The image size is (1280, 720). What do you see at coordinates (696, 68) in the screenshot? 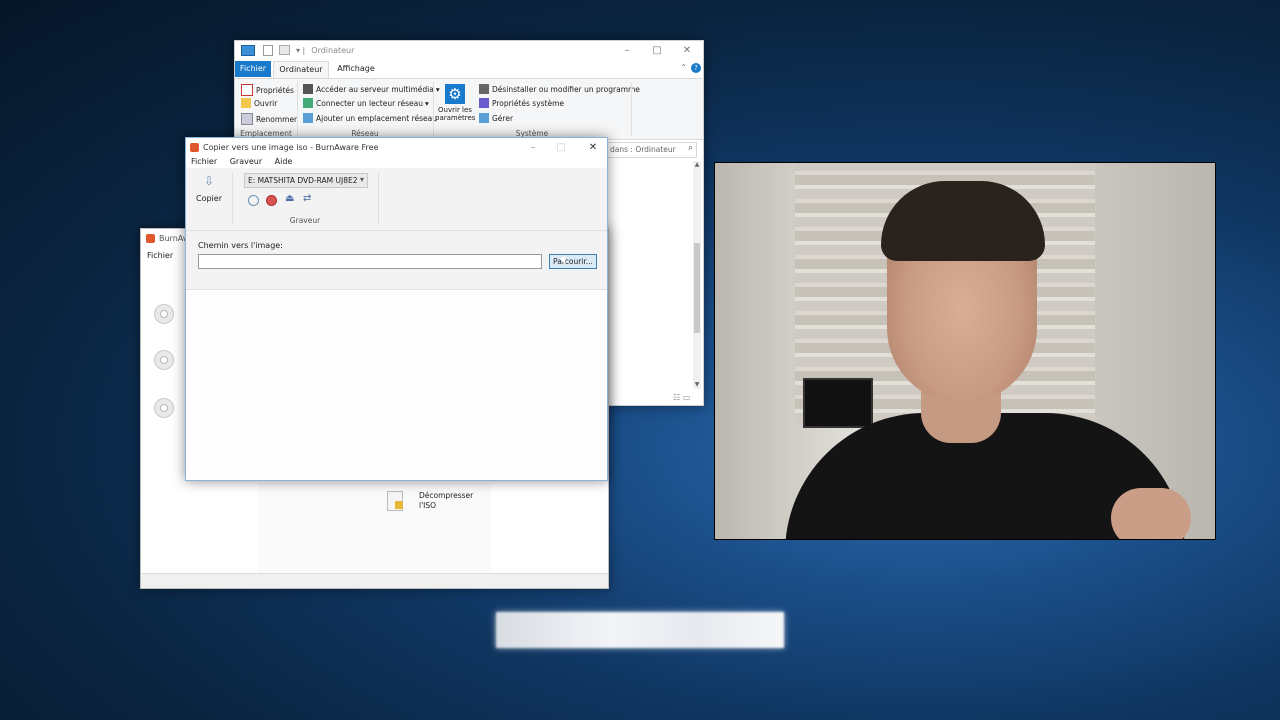
I see `help-icon: ?` at bounding box center [696, 68].